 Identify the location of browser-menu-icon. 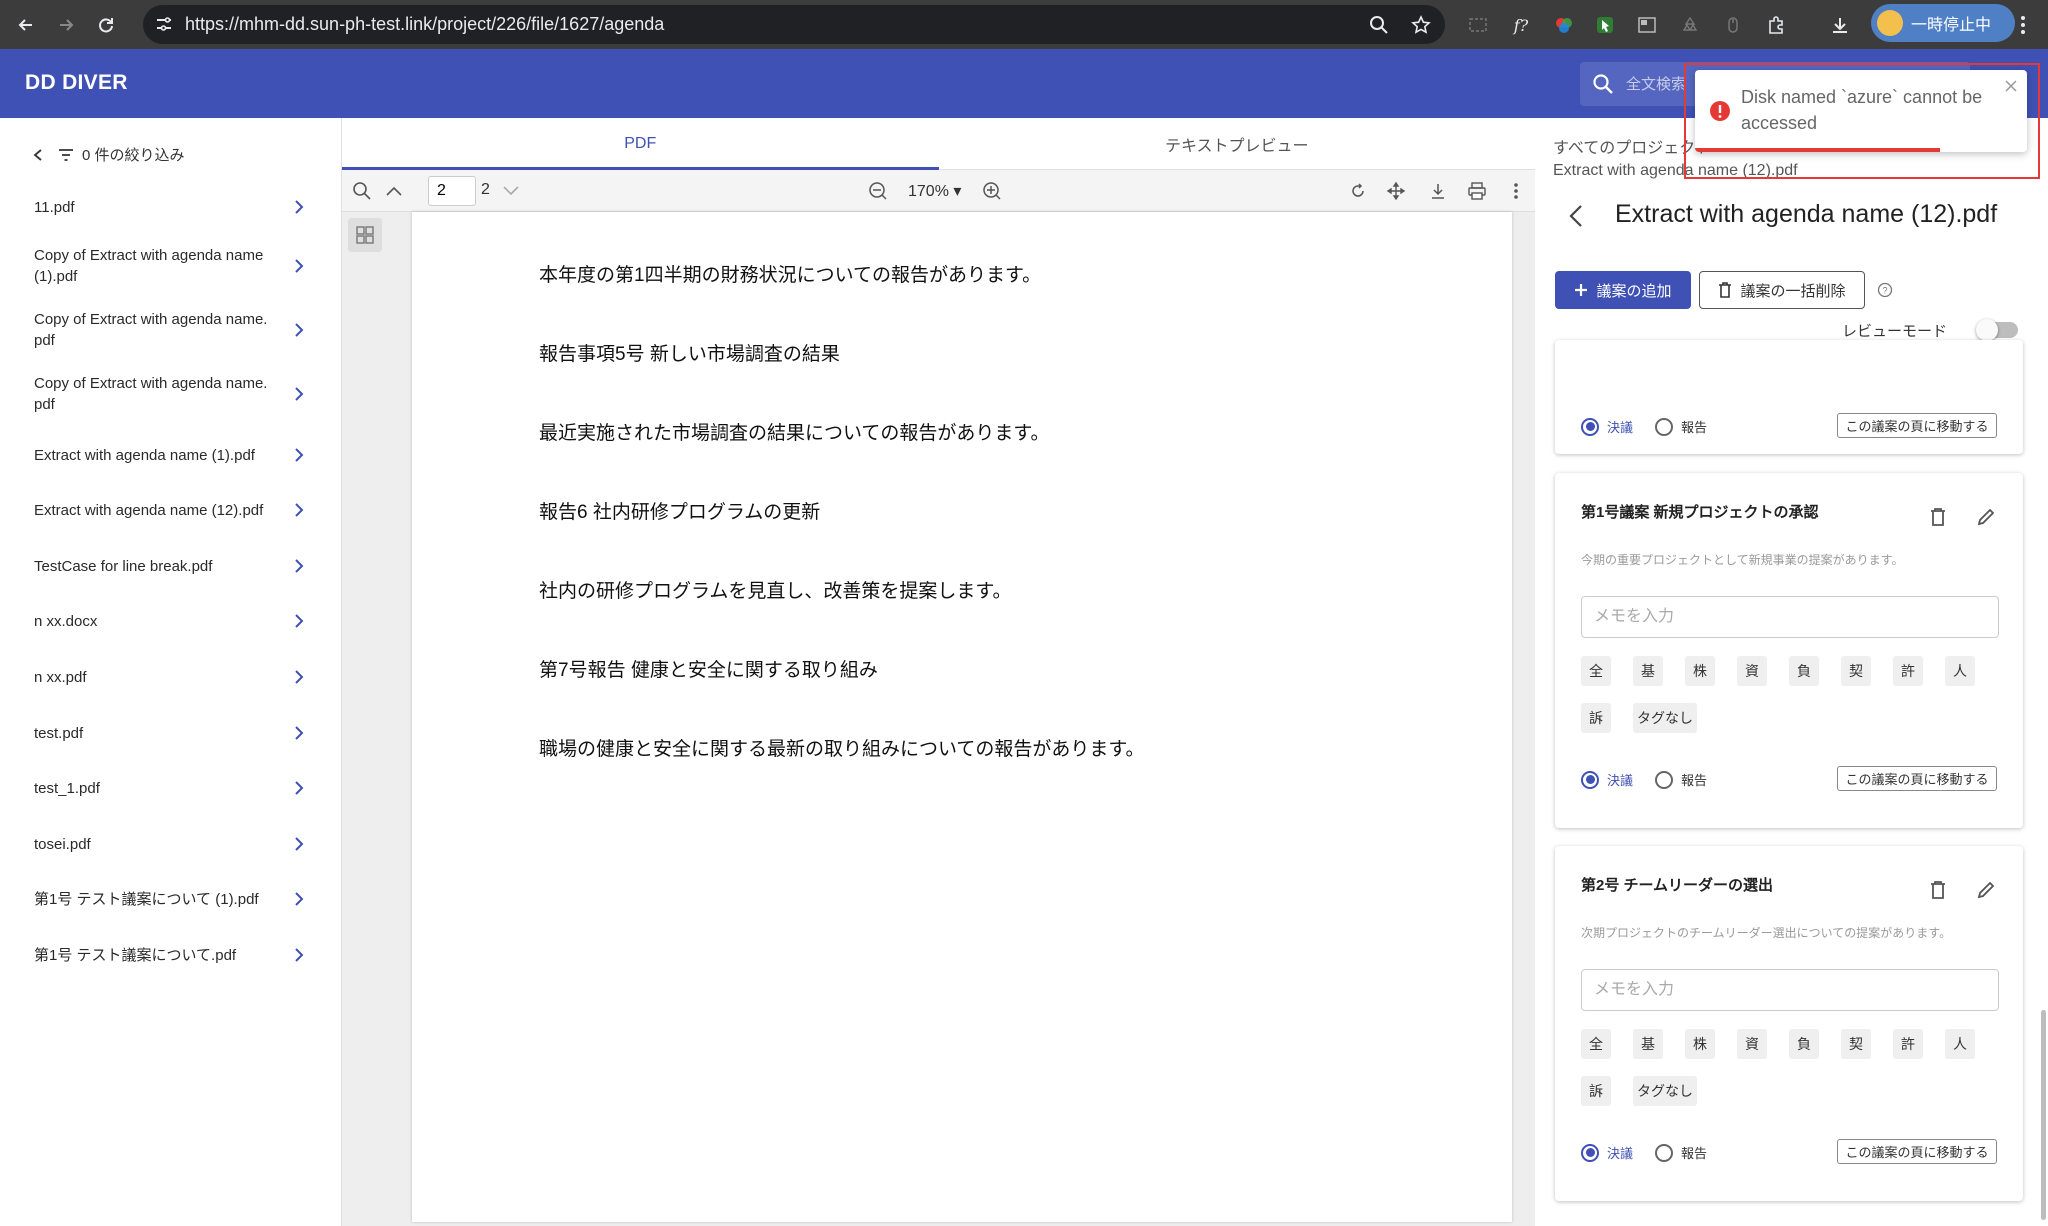
(2023, 25).